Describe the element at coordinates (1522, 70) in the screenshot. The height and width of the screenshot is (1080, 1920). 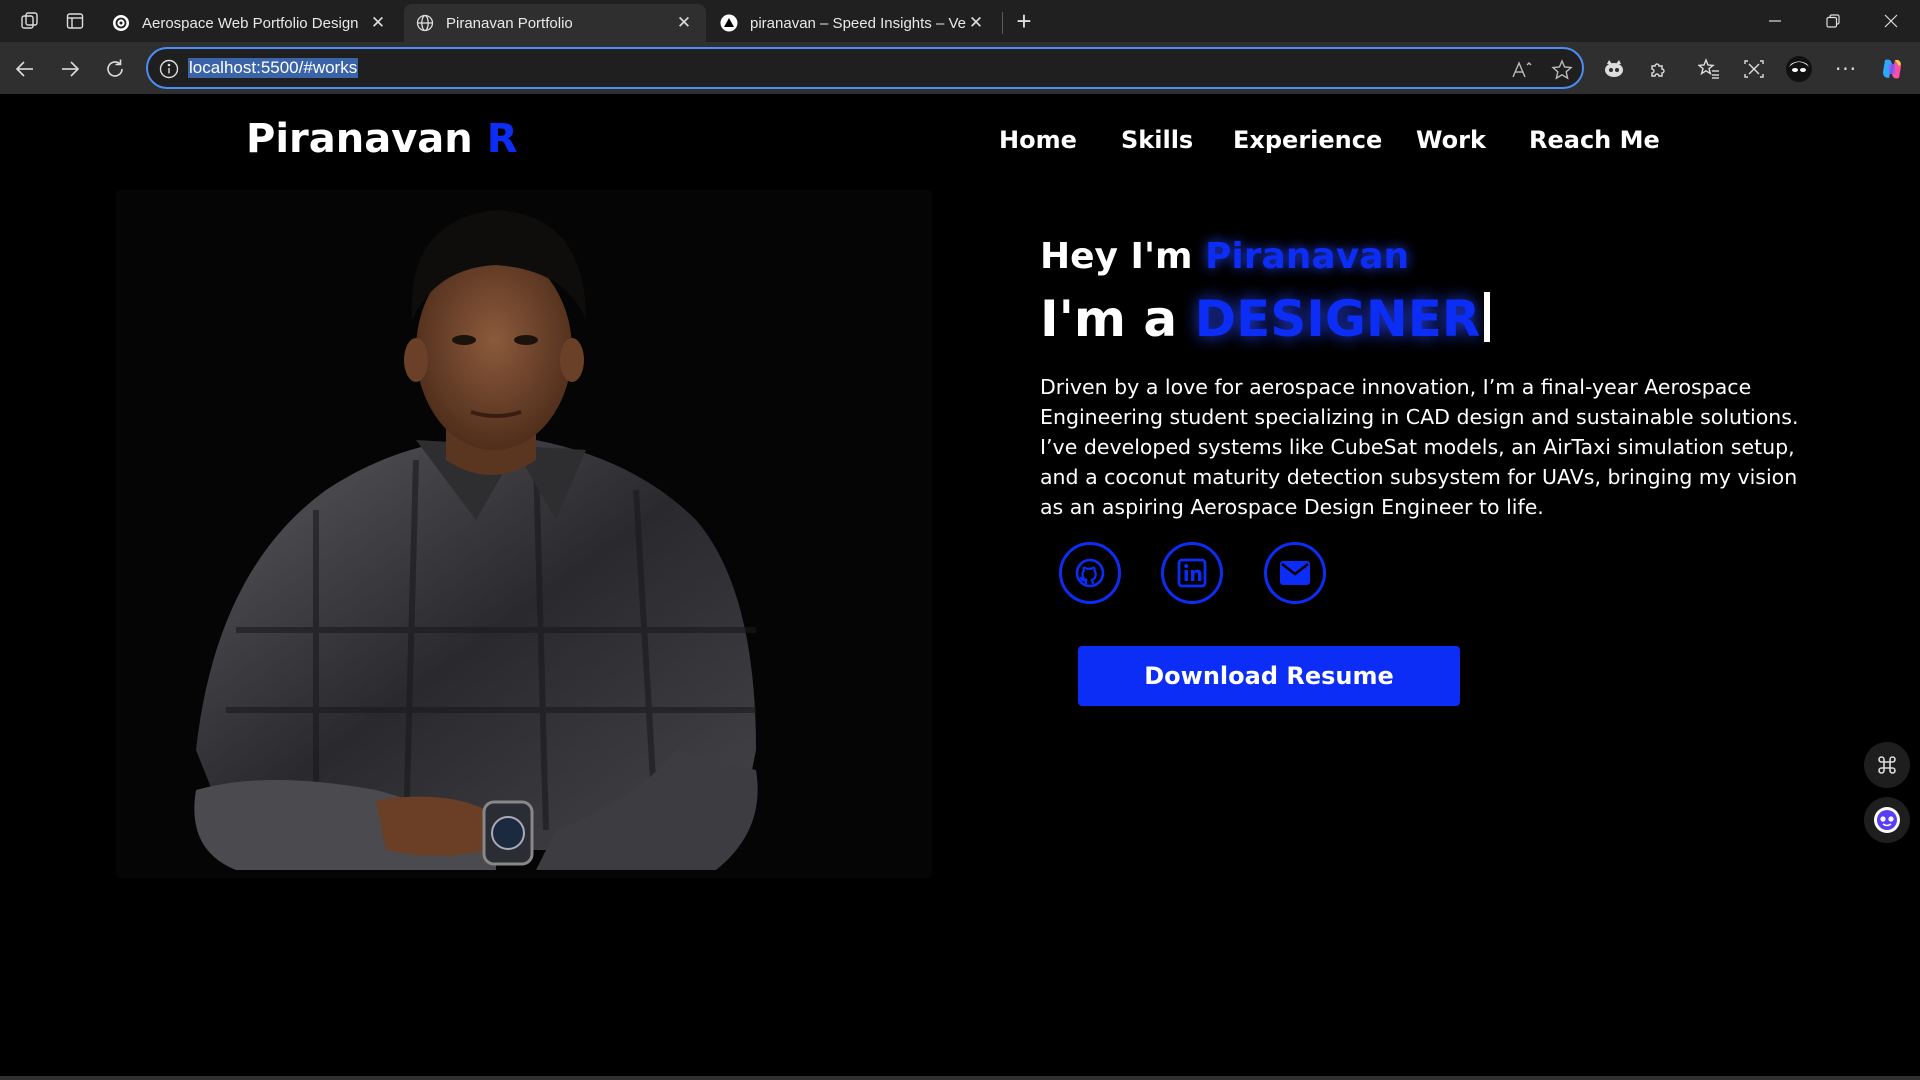
I see `read-aloud-icon` at that location.